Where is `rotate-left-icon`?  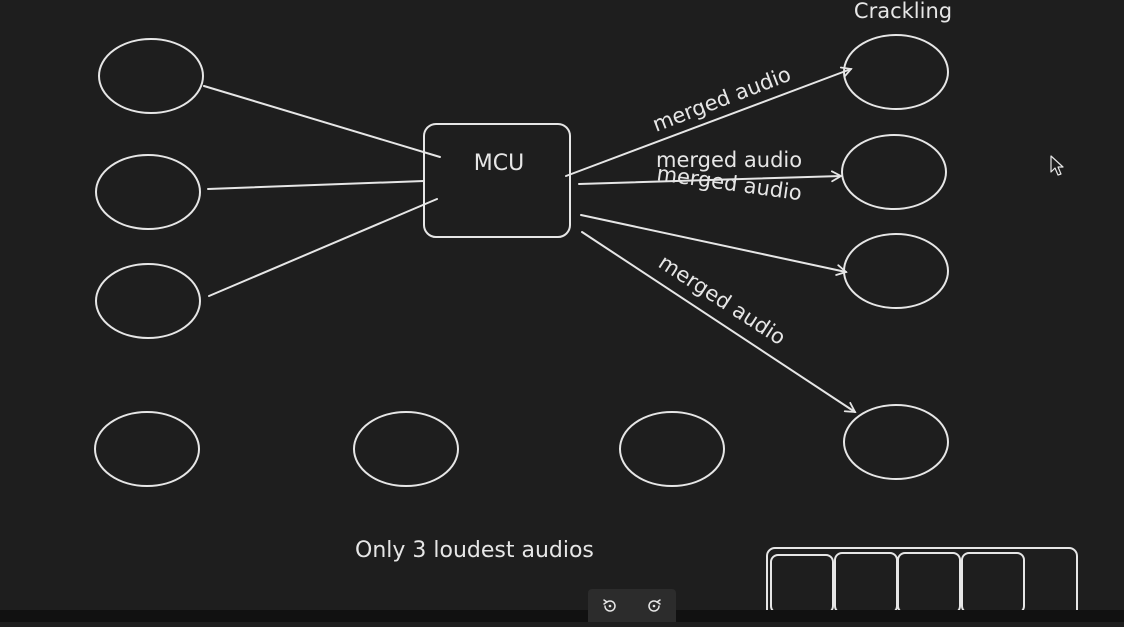 rotate-left-icon is located at coordinates (609, 605).